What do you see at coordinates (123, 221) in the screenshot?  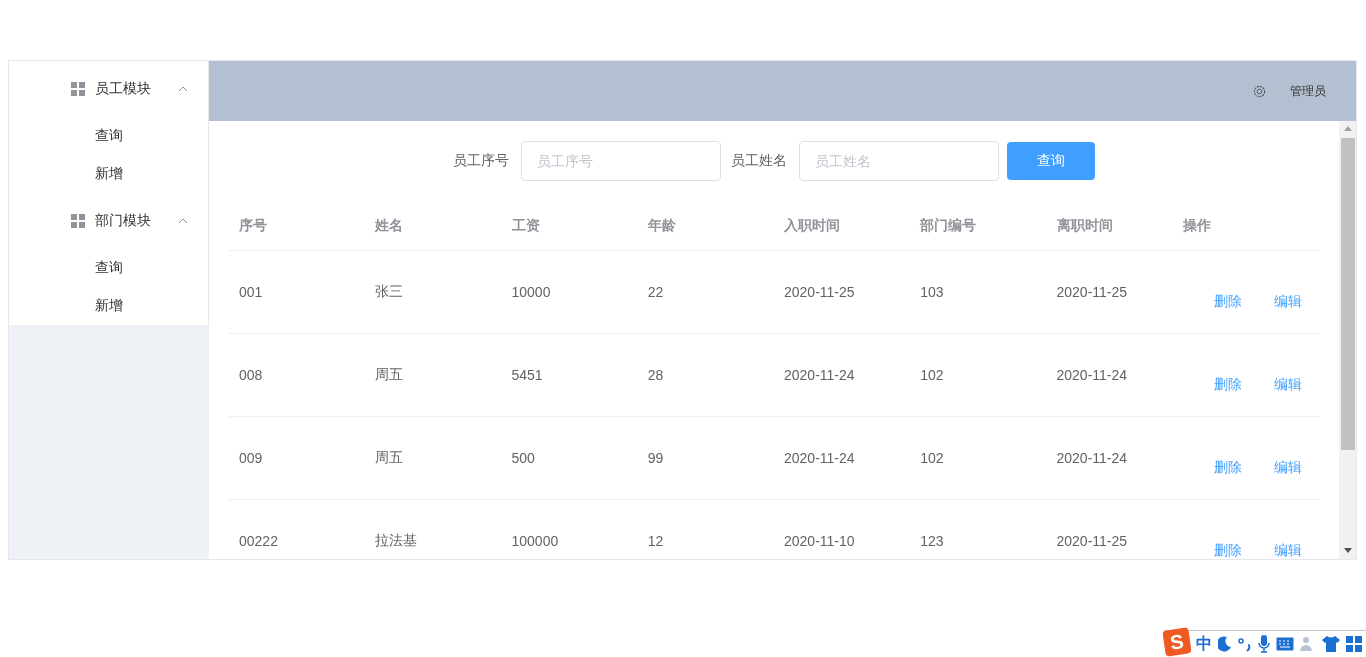 I see `menu-group-label: 部门模块` at bounding box center [123, 221].